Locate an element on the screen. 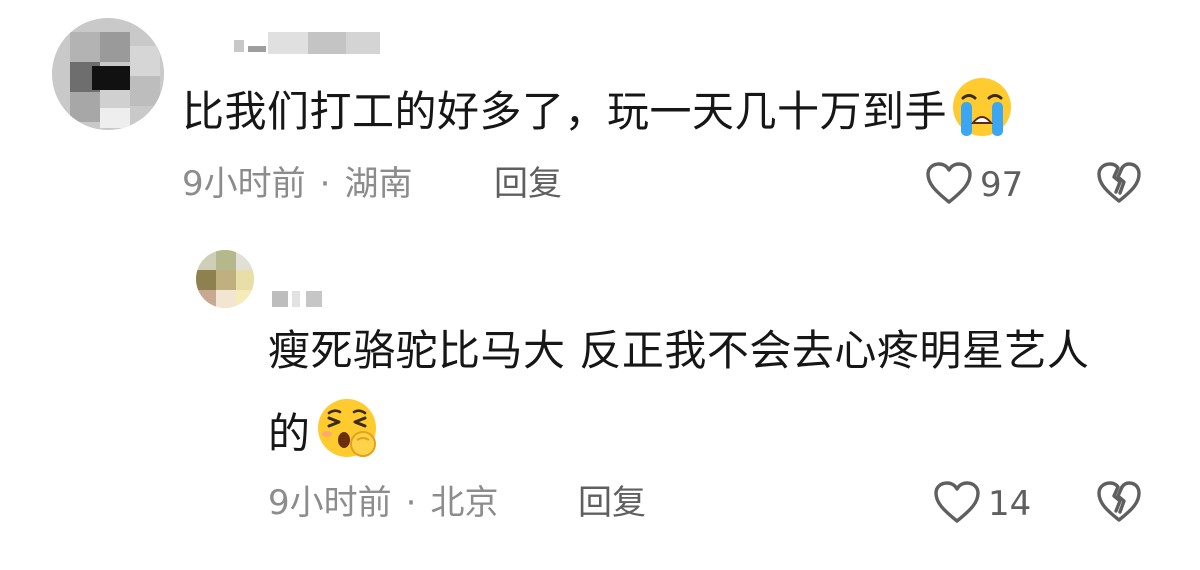 The width and height of the screenshot is (1200, 570). location: 北京 is located at coordinates (464, 503).